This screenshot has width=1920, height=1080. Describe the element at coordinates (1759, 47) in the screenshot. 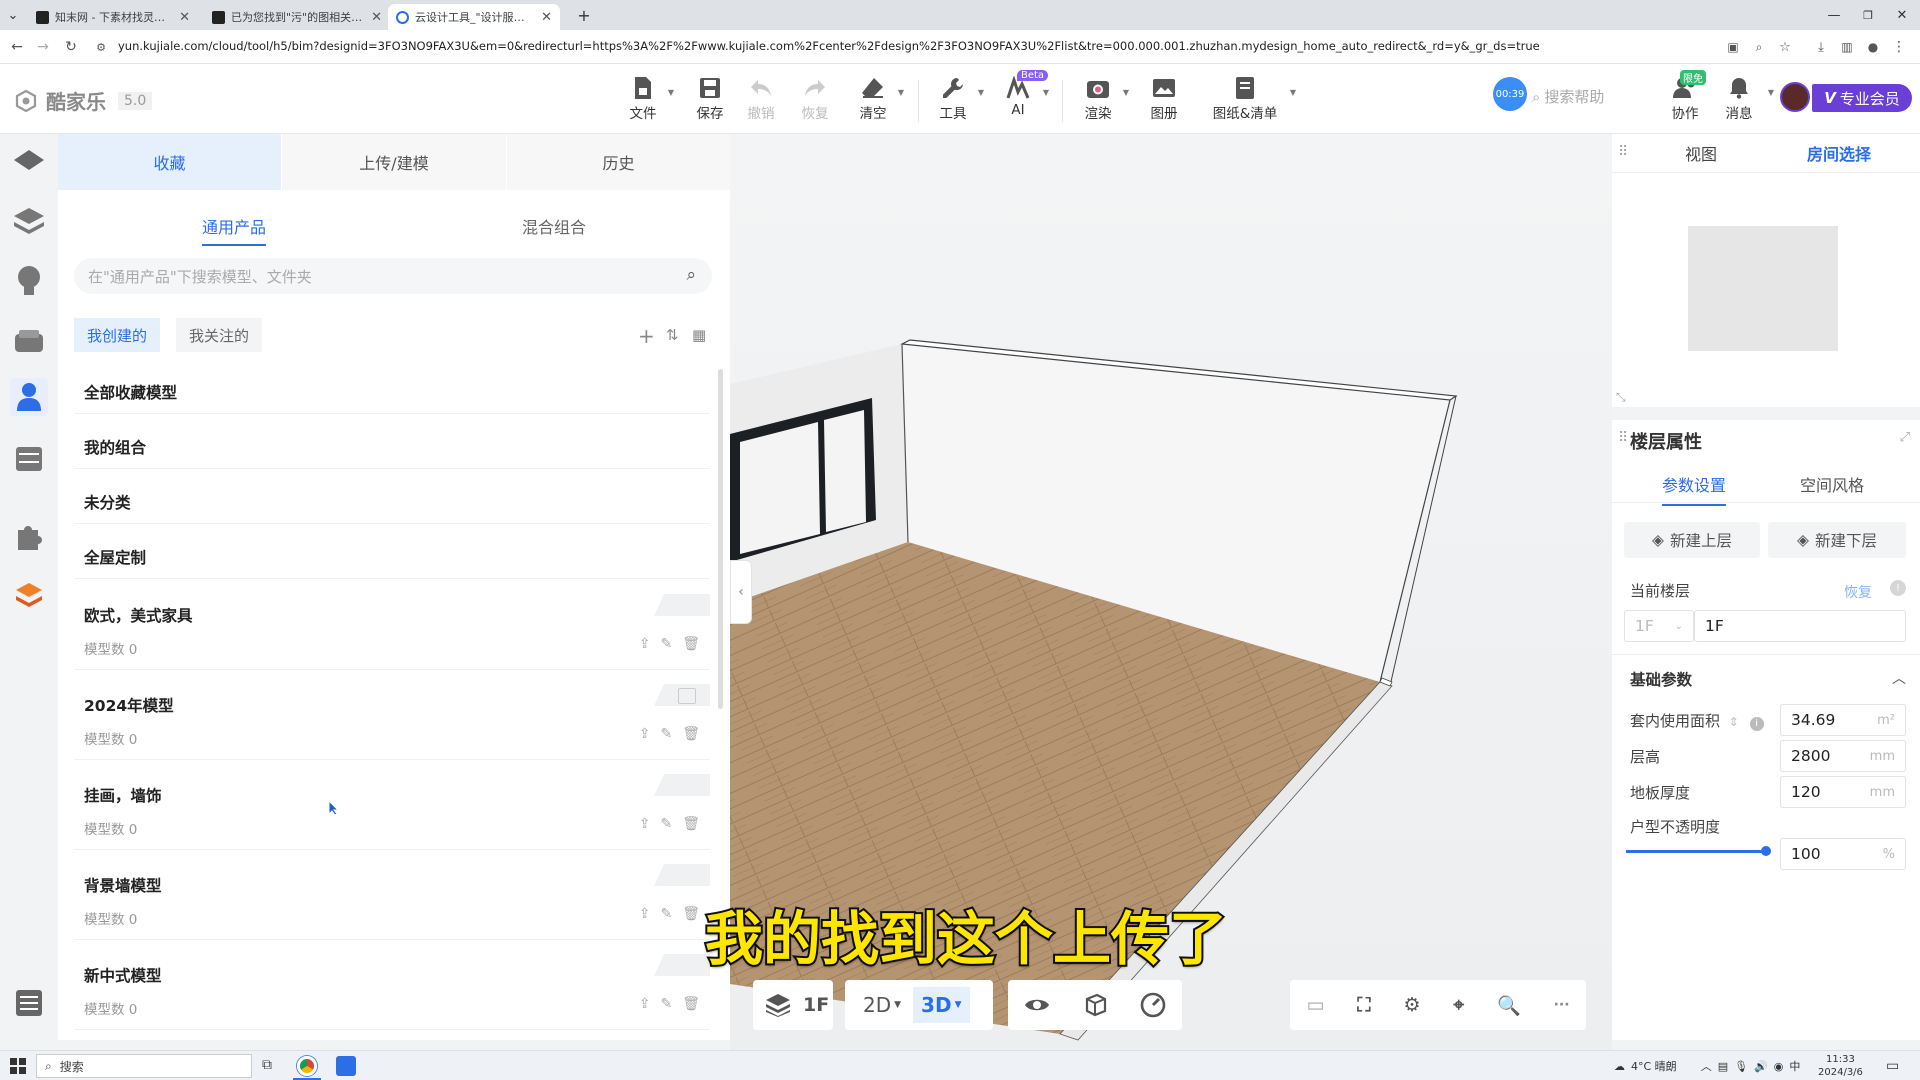

I see `zoom-icon: ⌕` at that location.